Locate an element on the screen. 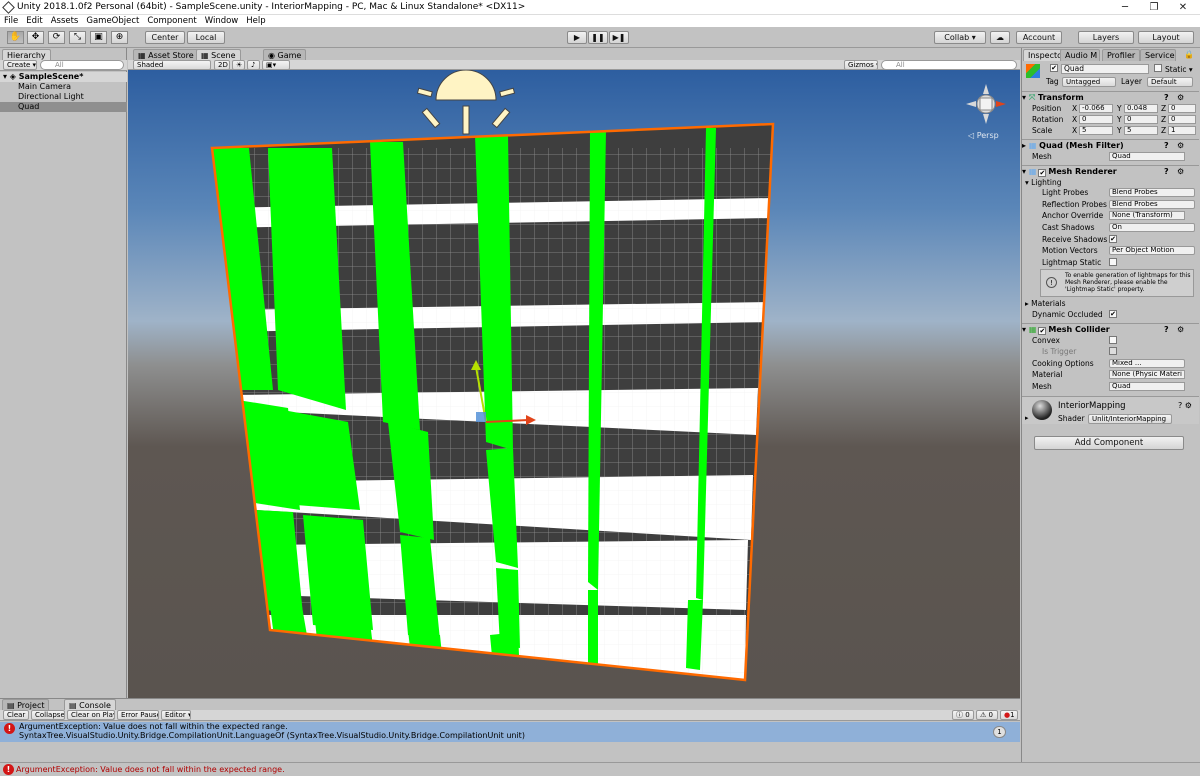 This screenshot has height=776, width=1200. editor-dropdown: Editor ▾ is located at coordinates (176, 715).